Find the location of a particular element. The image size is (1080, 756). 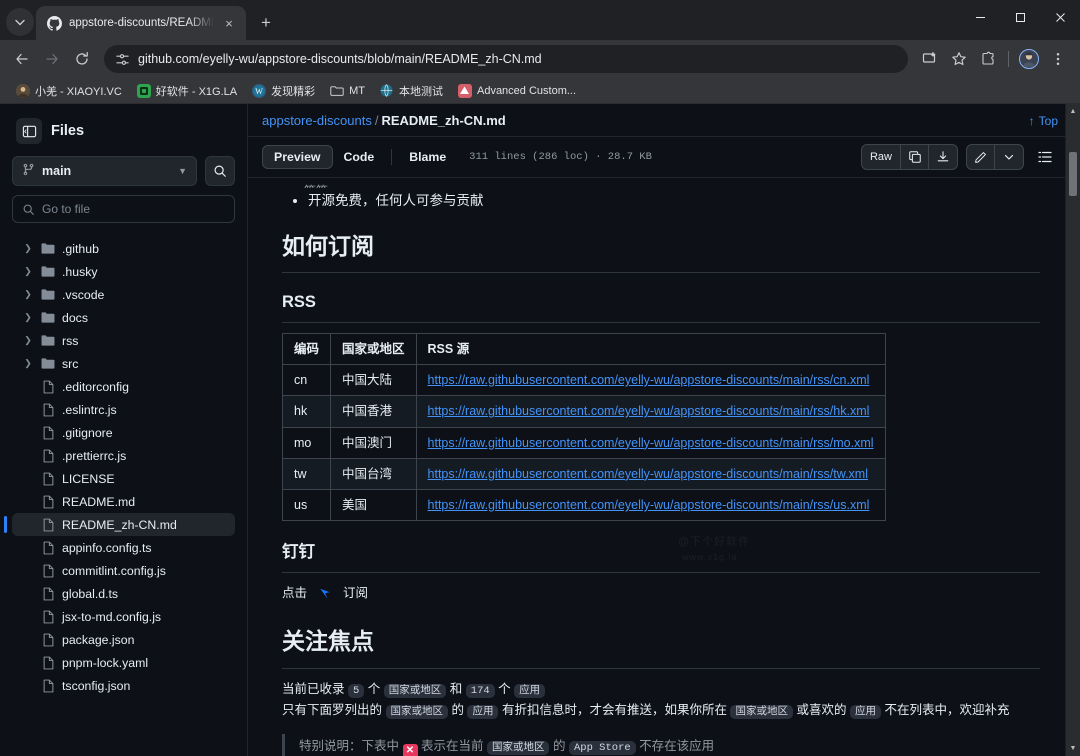

raw-button: Raw is located at coordinates (881, 157).